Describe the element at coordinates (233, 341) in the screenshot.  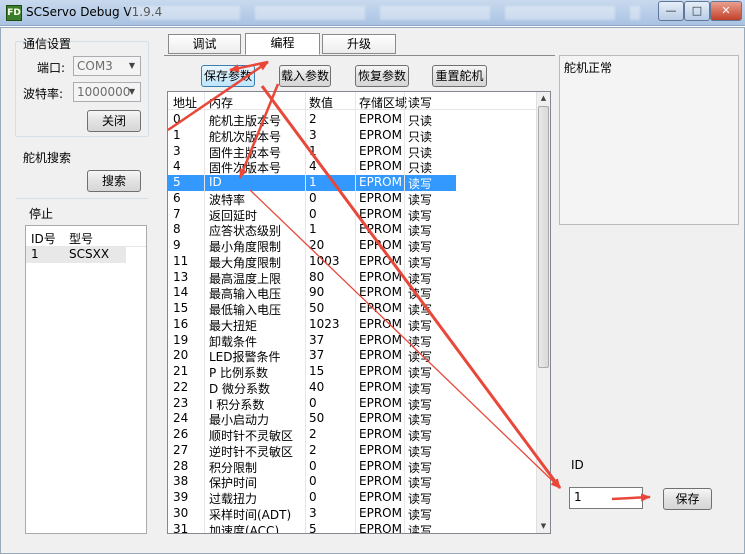
I see `mem-cell: 卸载条件` at that location.